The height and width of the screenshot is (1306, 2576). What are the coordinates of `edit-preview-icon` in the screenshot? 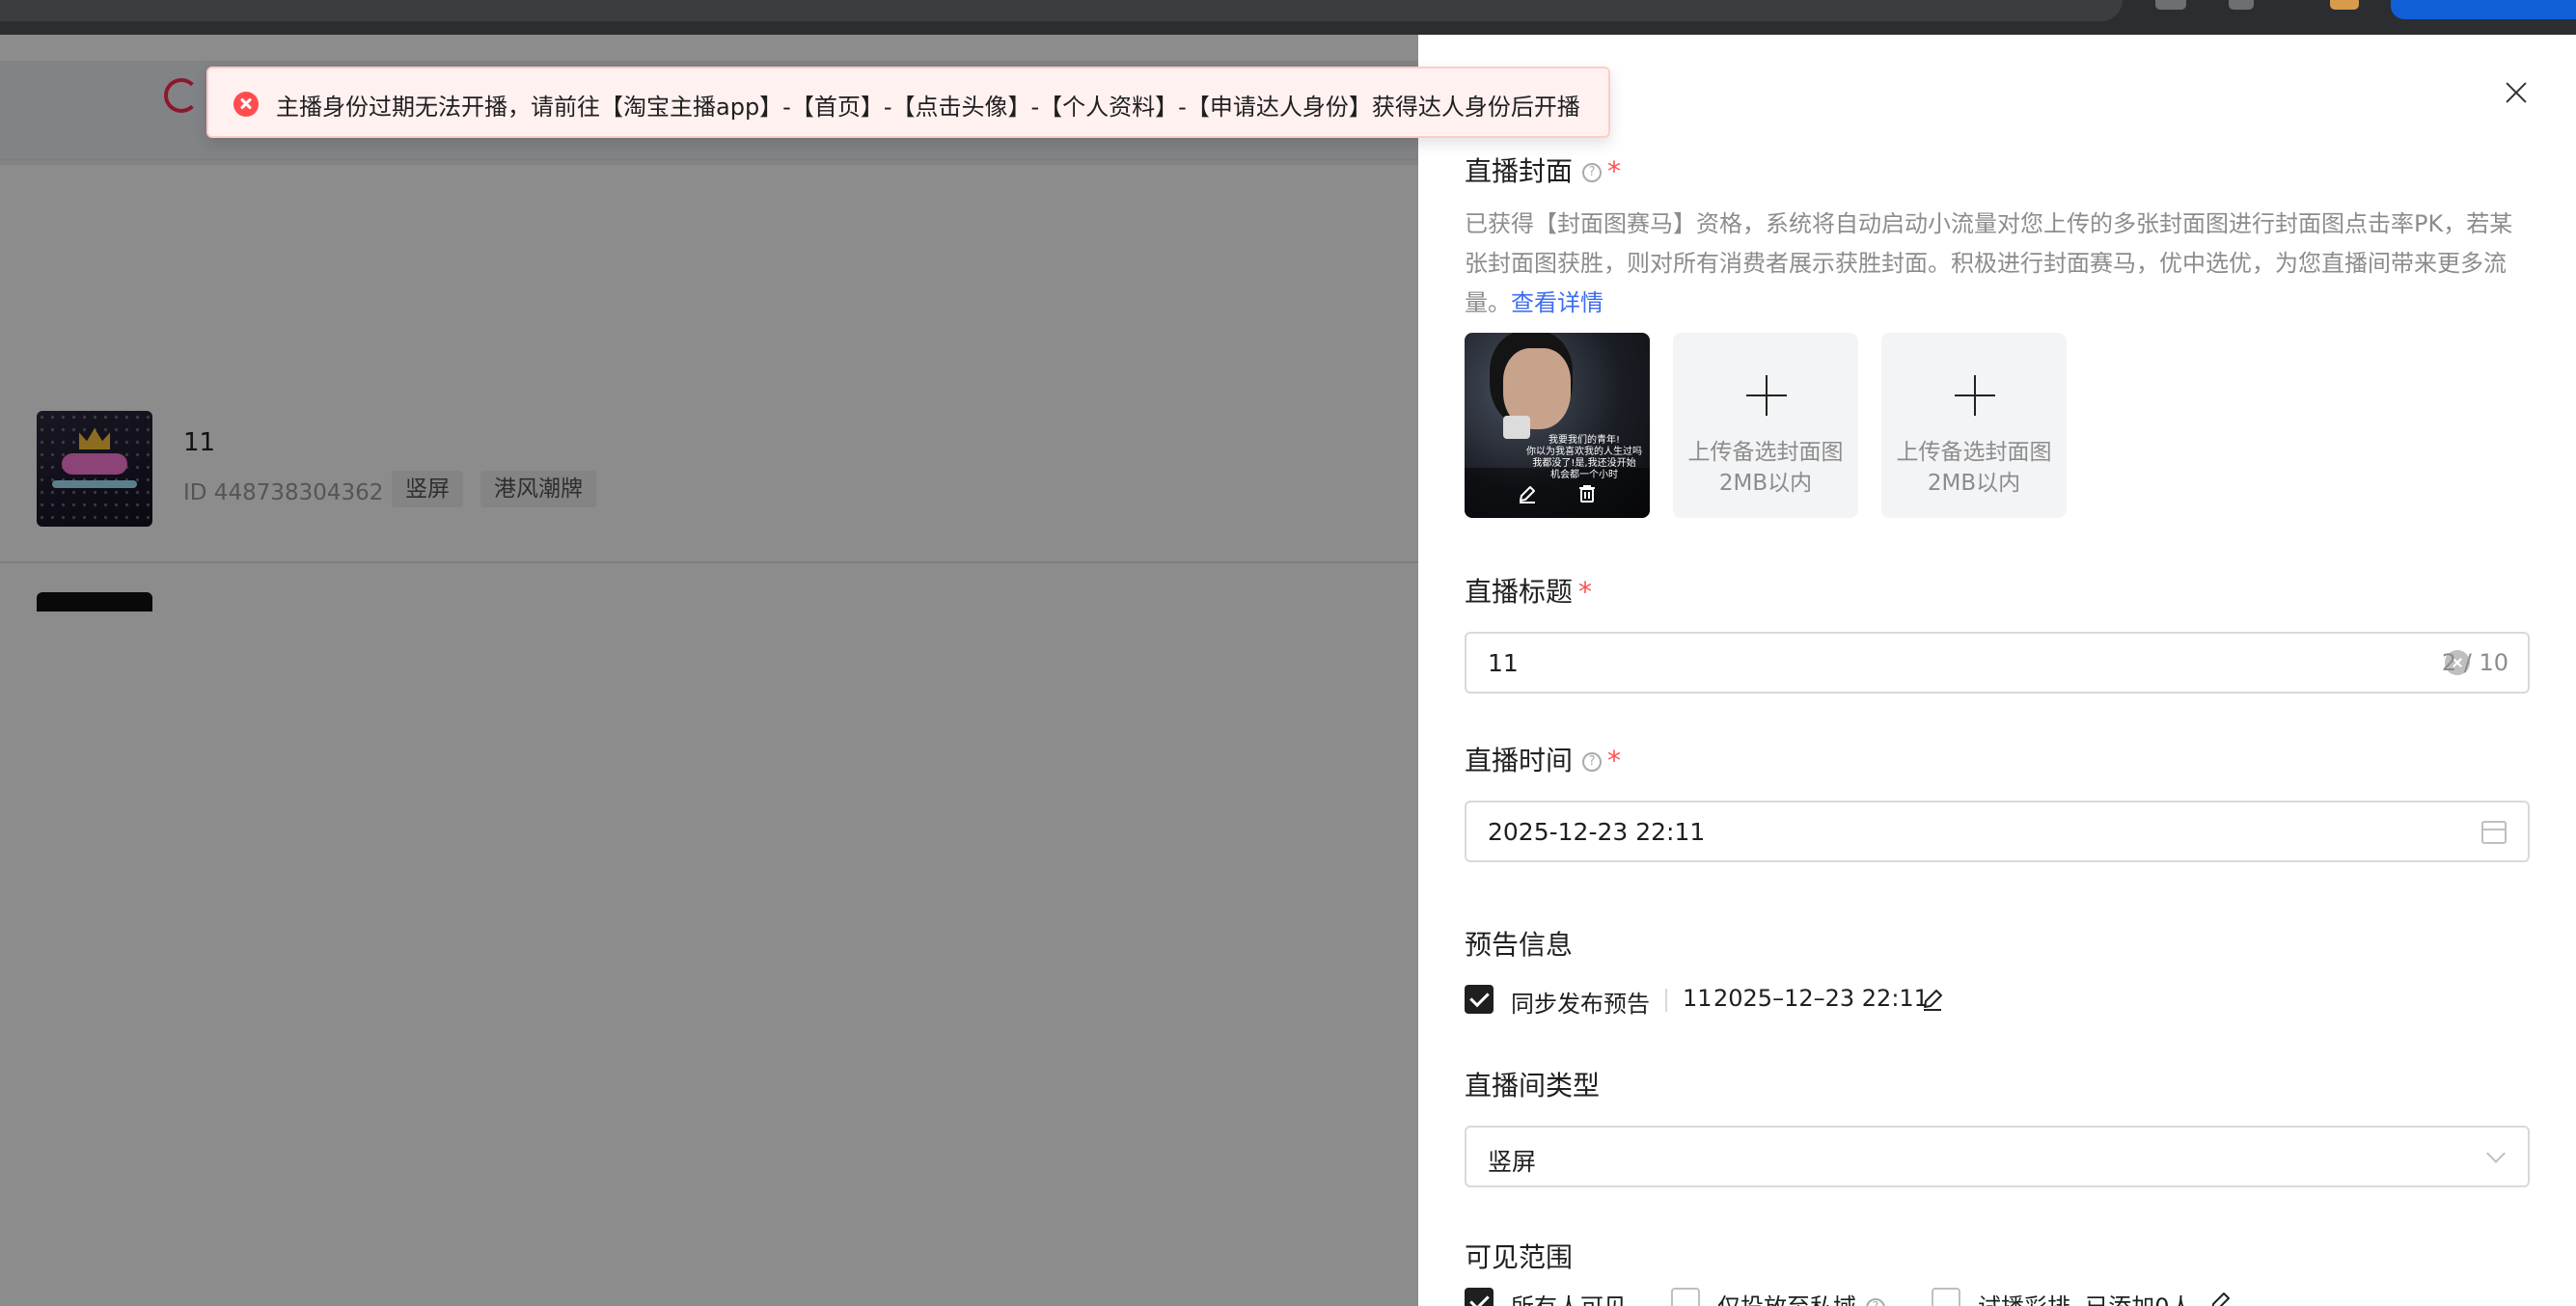 It's located at (1933, 999).